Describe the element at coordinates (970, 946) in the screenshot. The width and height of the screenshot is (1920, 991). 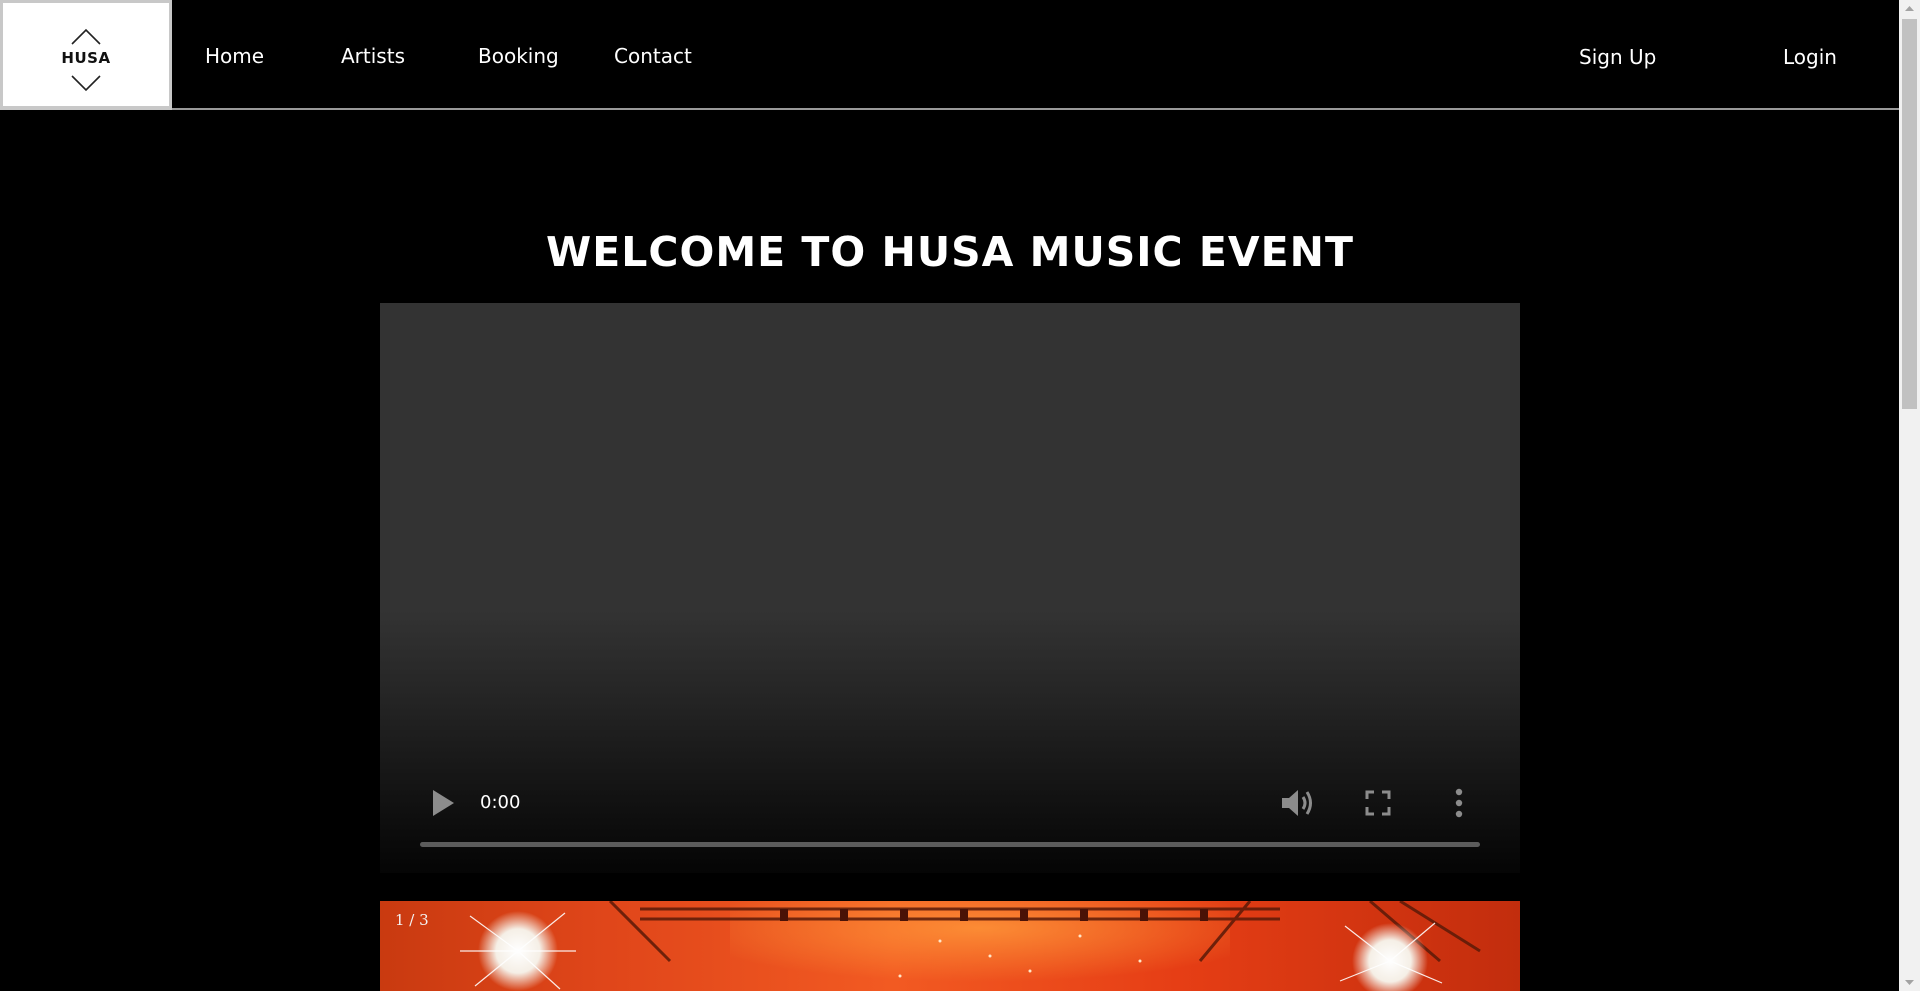
I see `concert-fireworks-image` at that location.